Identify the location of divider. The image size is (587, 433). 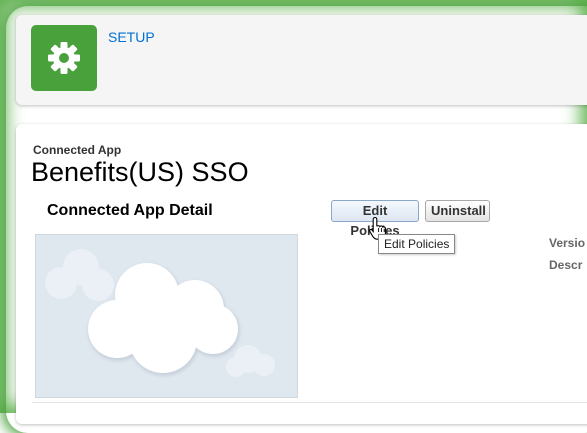
(309, 402).